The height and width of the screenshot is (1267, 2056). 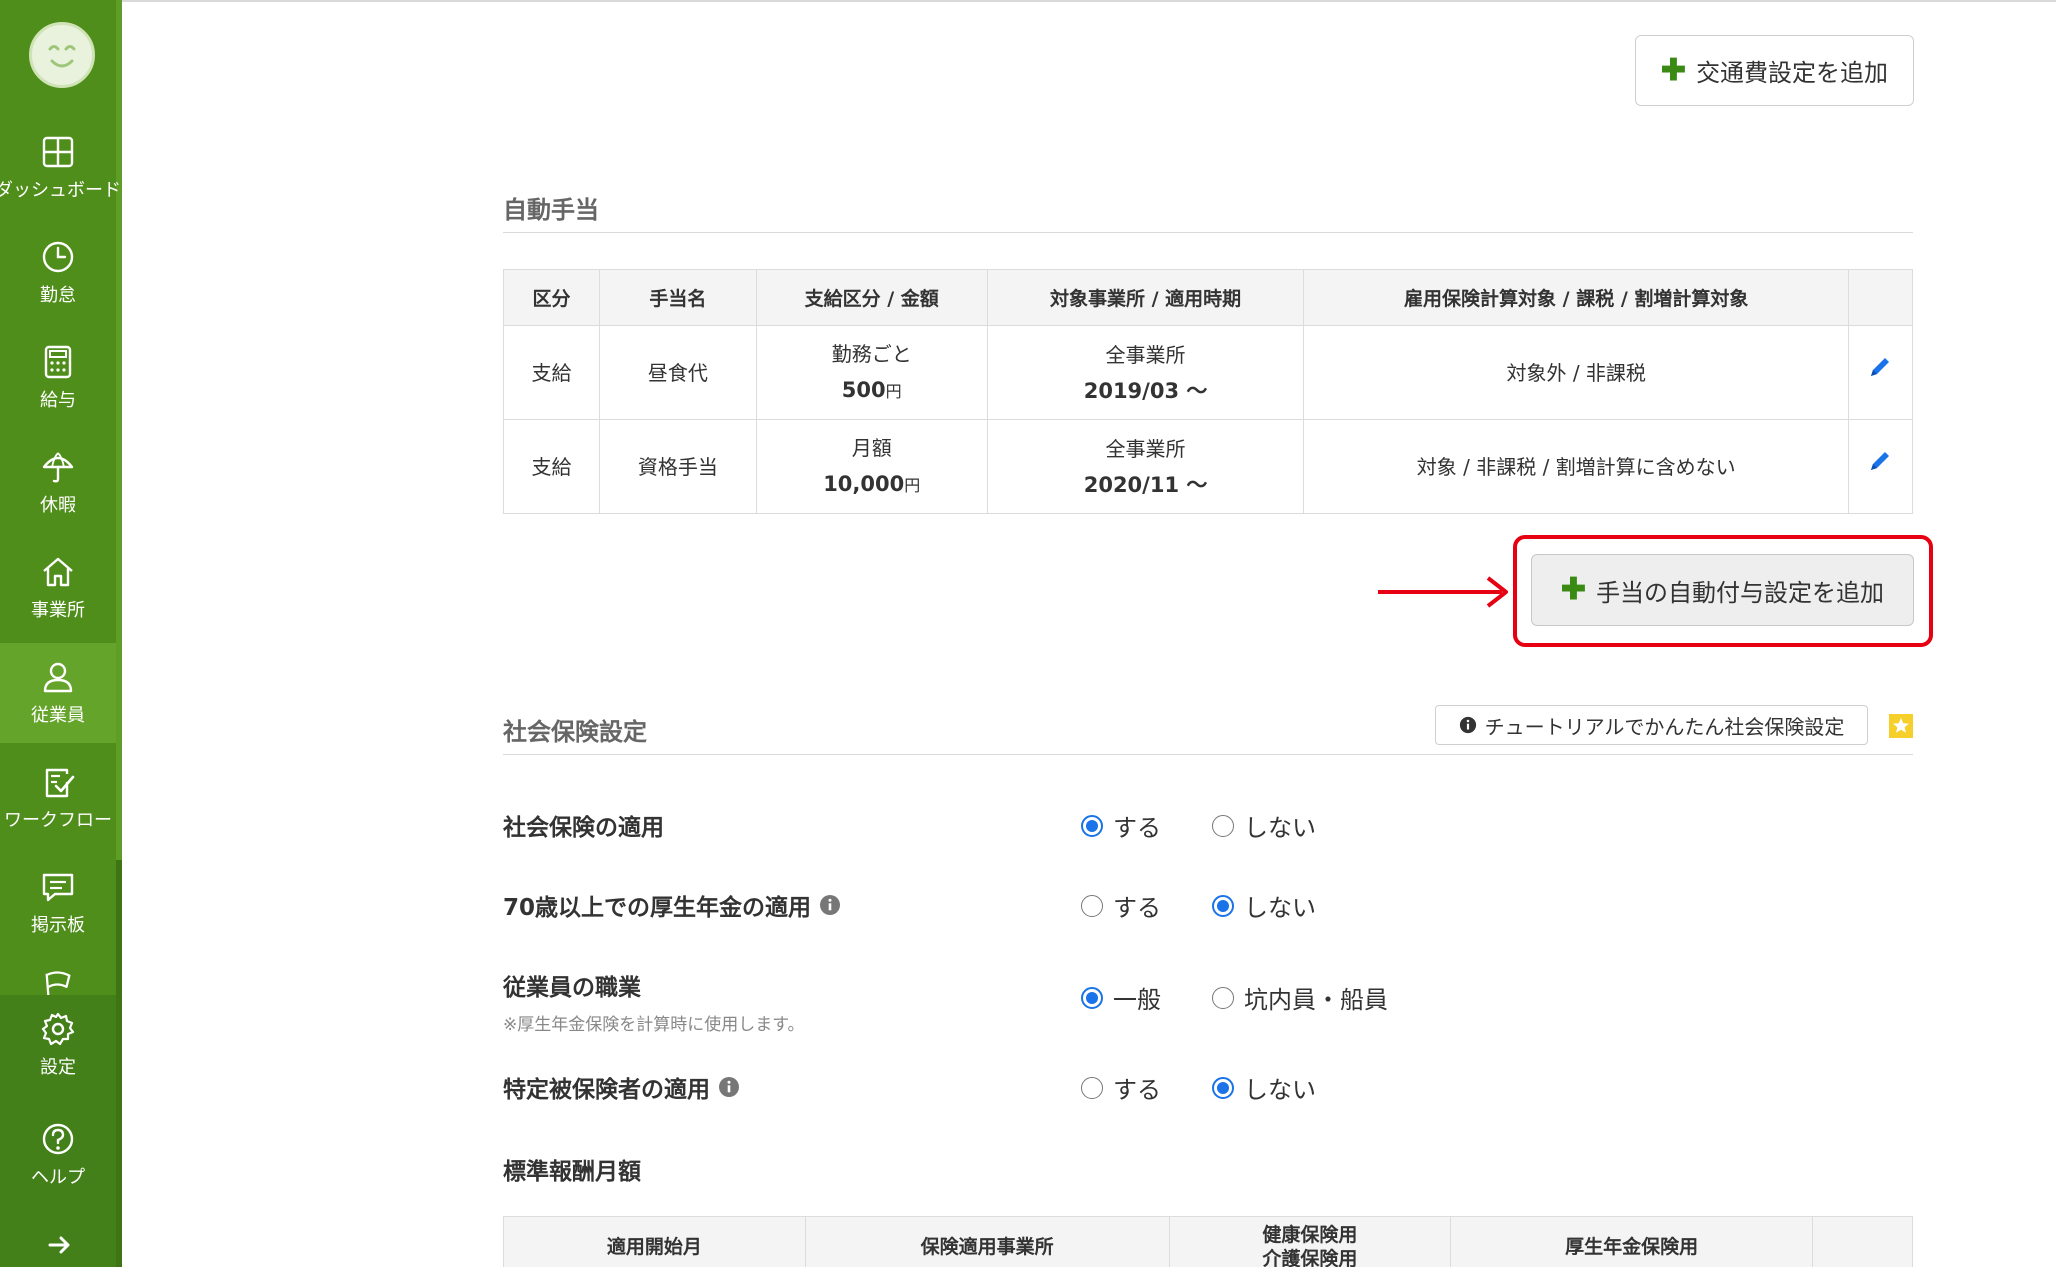 I want to click on social-insurance-title: 社会保険設定, so click(x=575, y=732).